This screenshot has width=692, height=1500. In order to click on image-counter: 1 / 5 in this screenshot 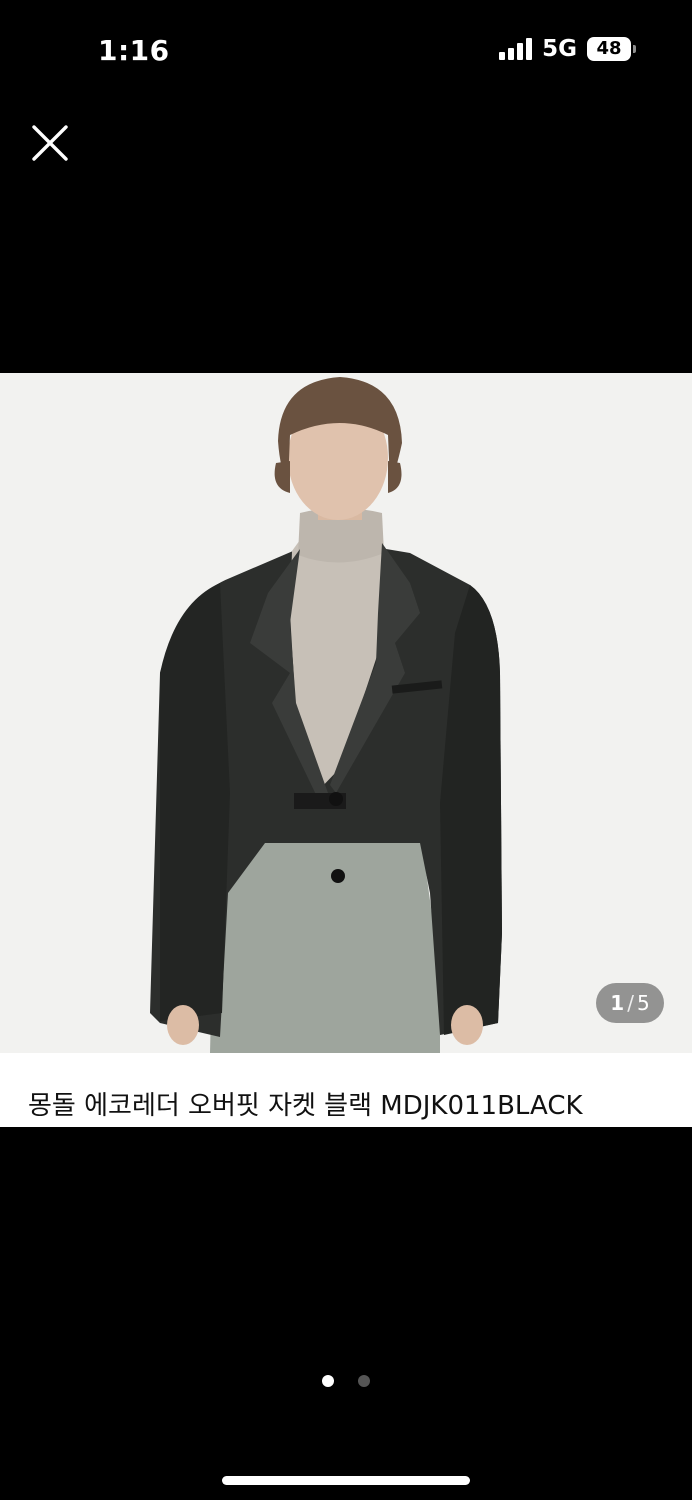, I will do `click(630, 1003)`.